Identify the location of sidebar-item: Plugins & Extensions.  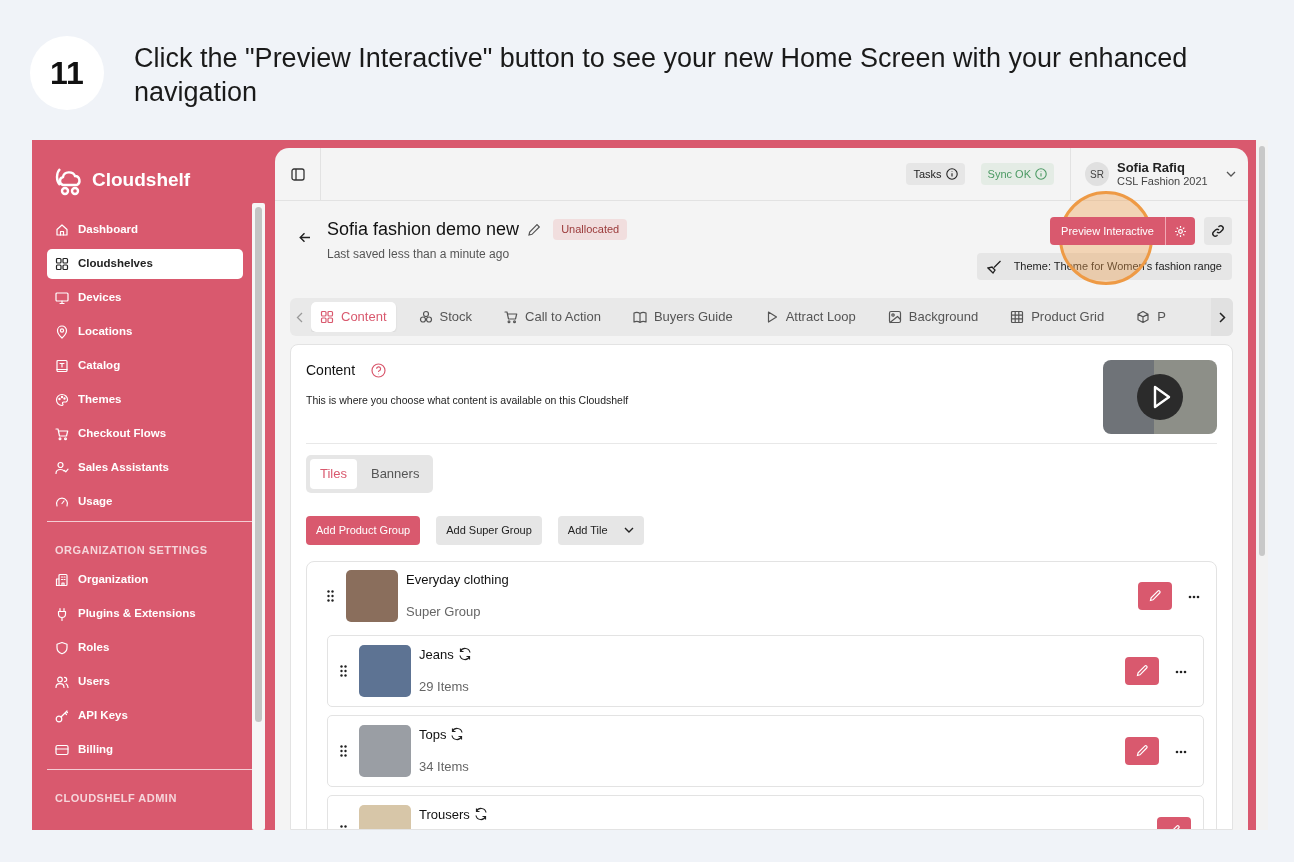
(145, 613).